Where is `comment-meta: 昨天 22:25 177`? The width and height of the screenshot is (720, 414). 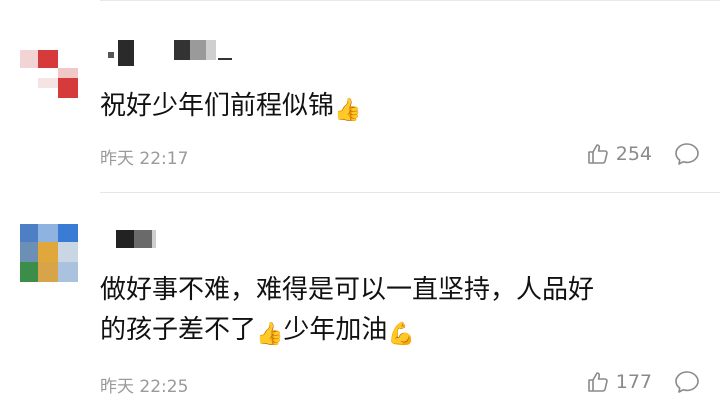
comment-meta: 昨天 22:25 177 is located at coordinates (400, 383).